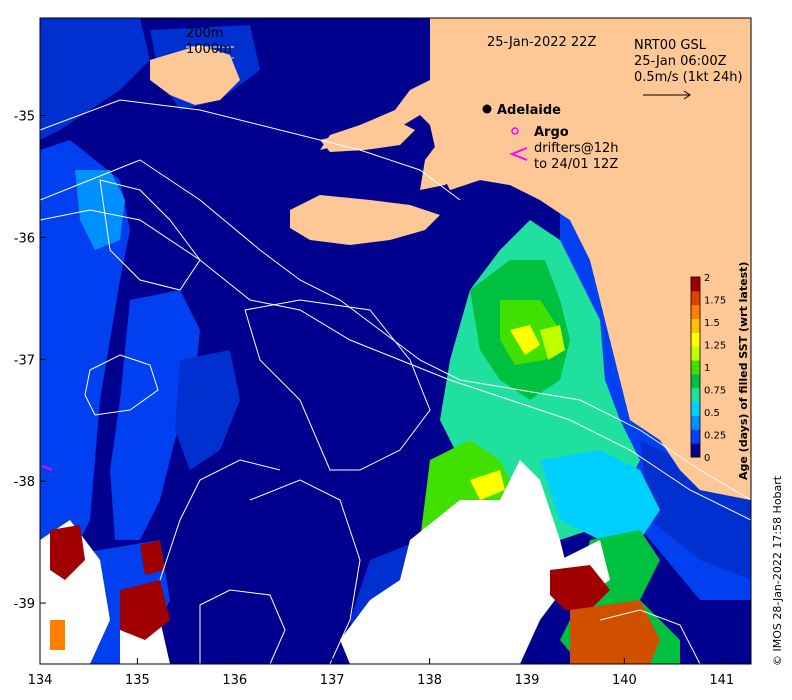  What do you see at coordinates (551, 132) in the screenshot?
I see `argo-legend-label: Argo` at bounding box center [551, 132].